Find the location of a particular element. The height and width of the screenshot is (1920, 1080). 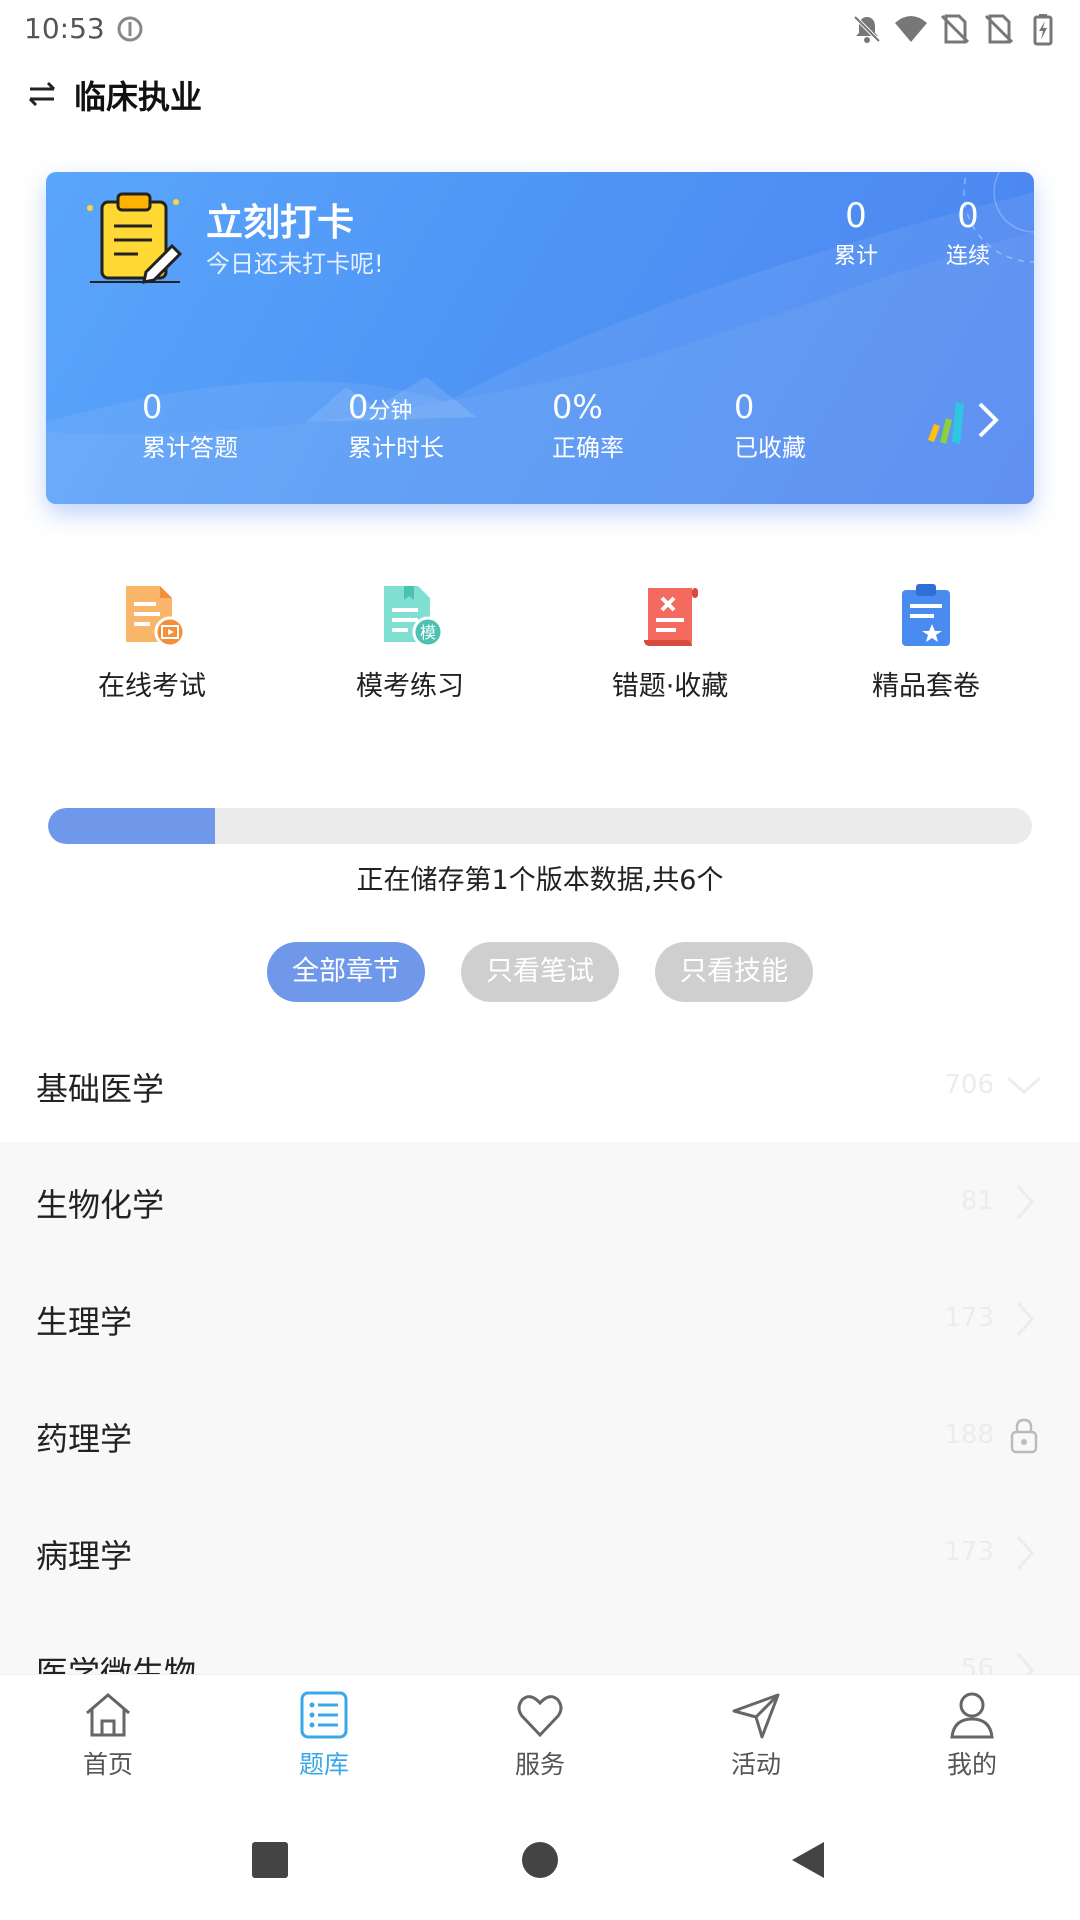

chapter-name: 医学微生物 is located at coordinates (116, 1664).